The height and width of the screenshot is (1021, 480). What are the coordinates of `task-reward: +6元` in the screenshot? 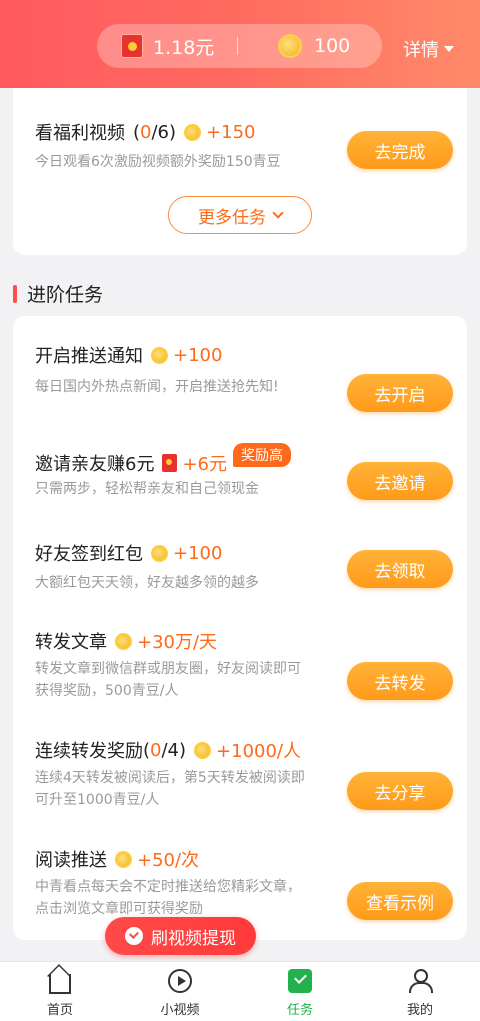 It's located at (194, 463).